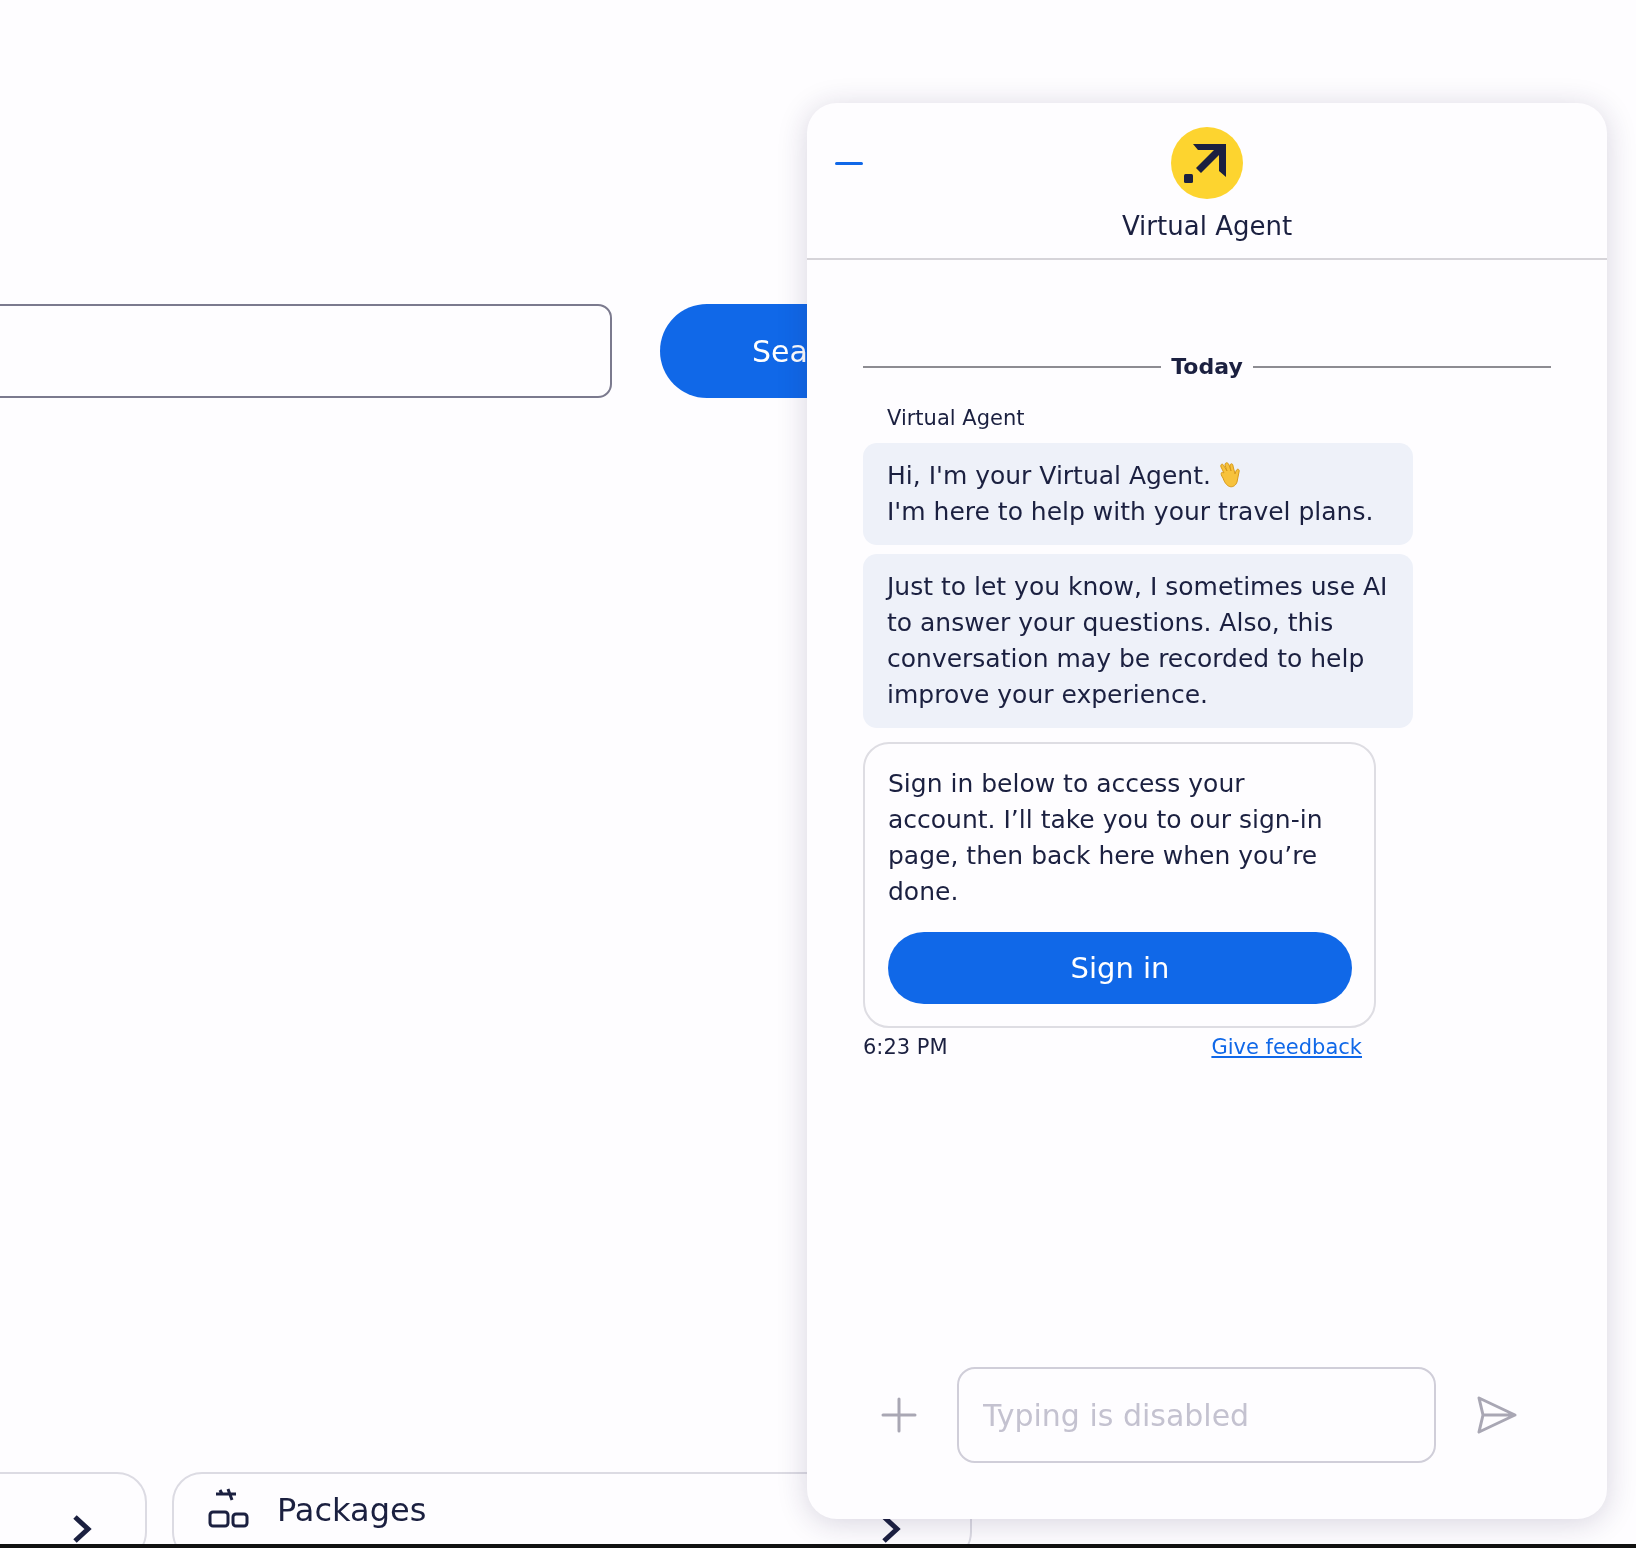 The height and width of the screenshot is (1548, 1636). I want to click on timestamp: 6:23 PM, so click(905, 1047).